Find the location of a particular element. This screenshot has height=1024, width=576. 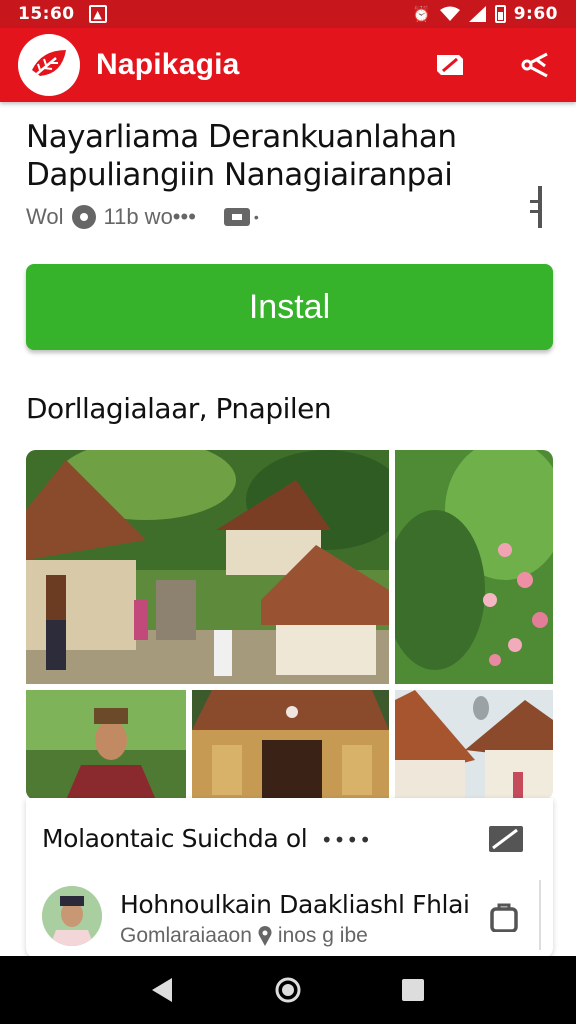

headline-line-2: Dapuliangiin Nanagiairanpai is located at coordinates (239, 175).